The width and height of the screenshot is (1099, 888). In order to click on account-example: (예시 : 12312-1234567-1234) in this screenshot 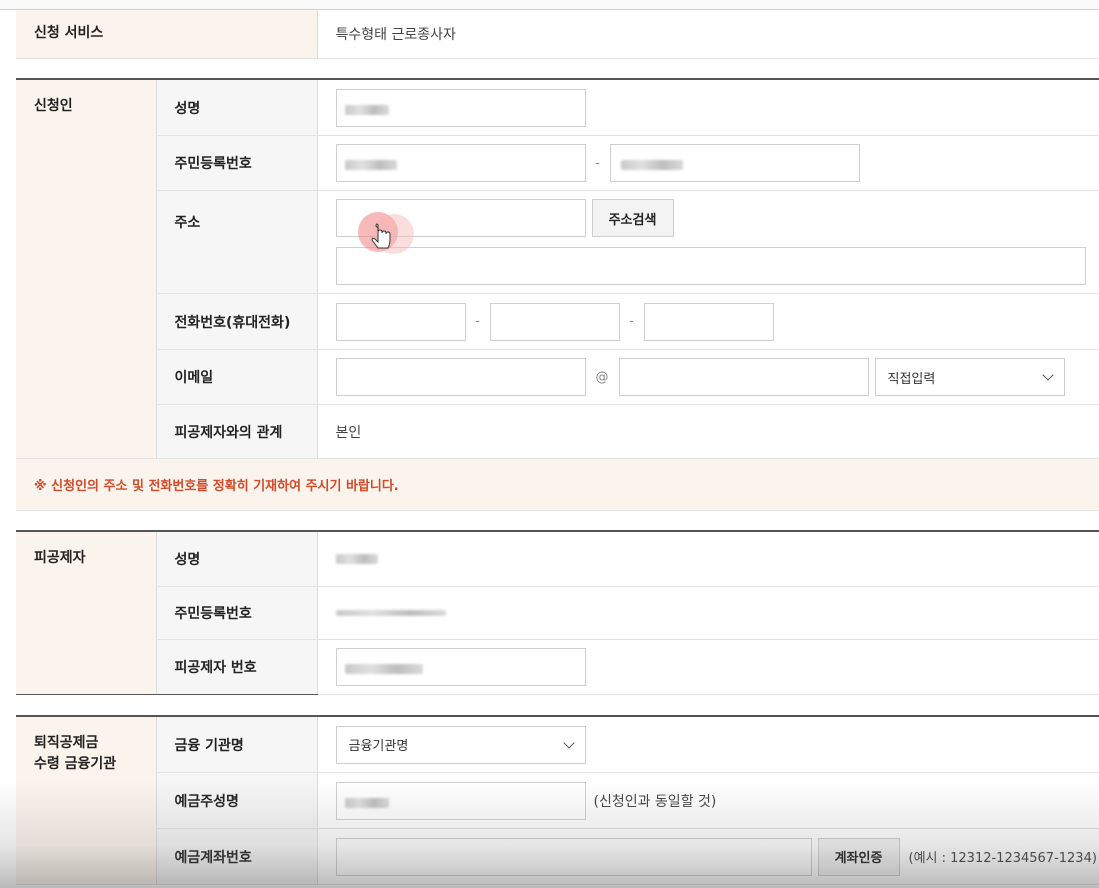, I will do `click(1002, 858)`.